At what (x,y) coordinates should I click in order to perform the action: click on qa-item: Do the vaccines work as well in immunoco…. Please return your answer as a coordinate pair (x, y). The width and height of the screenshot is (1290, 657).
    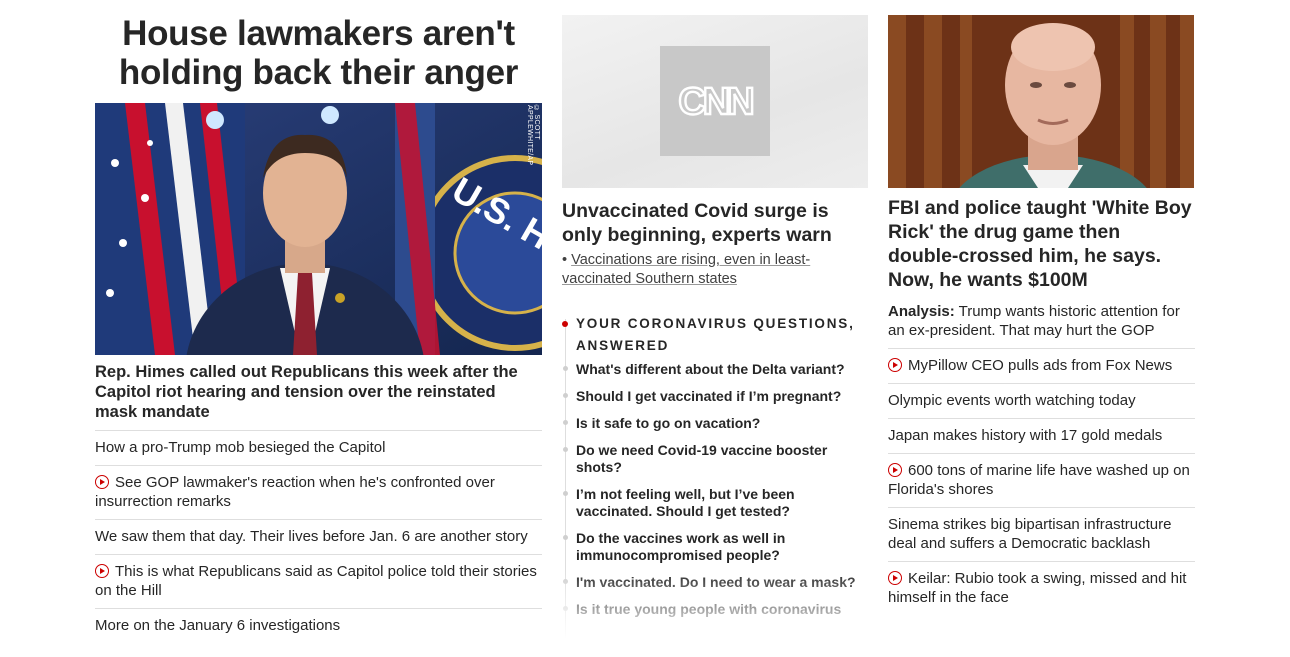
    Looking at the image, I should click on (715, 547).